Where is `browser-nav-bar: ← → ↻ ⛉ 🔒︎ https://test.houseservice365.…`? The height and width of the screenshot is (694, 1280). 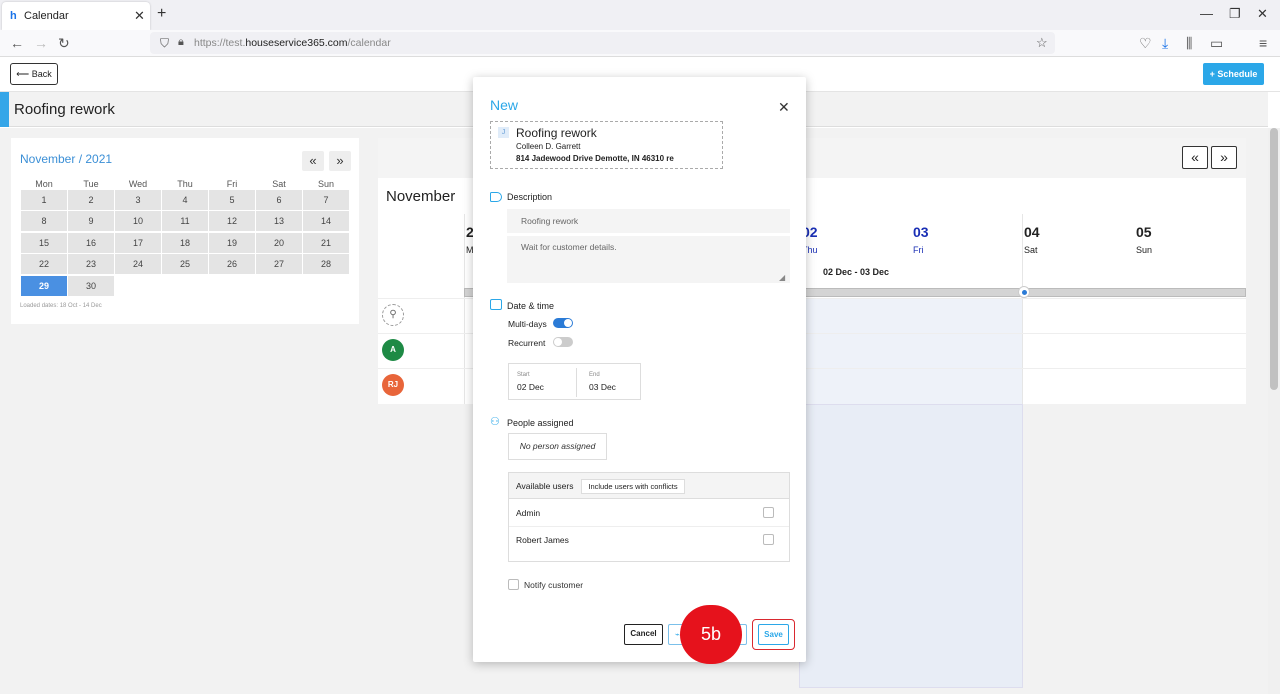 browser-nav-bar: ← → ↻ ⛉ 🔒︎ https://test.houseservice365.… is located at coordinates (640, 54).